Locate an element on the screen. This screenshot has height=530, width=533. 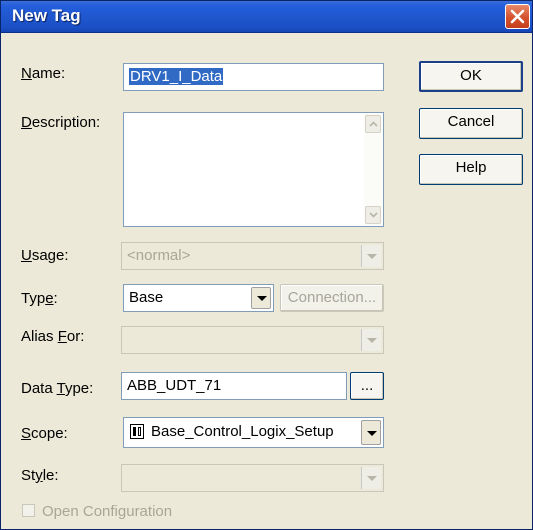
cancel-button: Cancel is located at coordinates (471, 123).